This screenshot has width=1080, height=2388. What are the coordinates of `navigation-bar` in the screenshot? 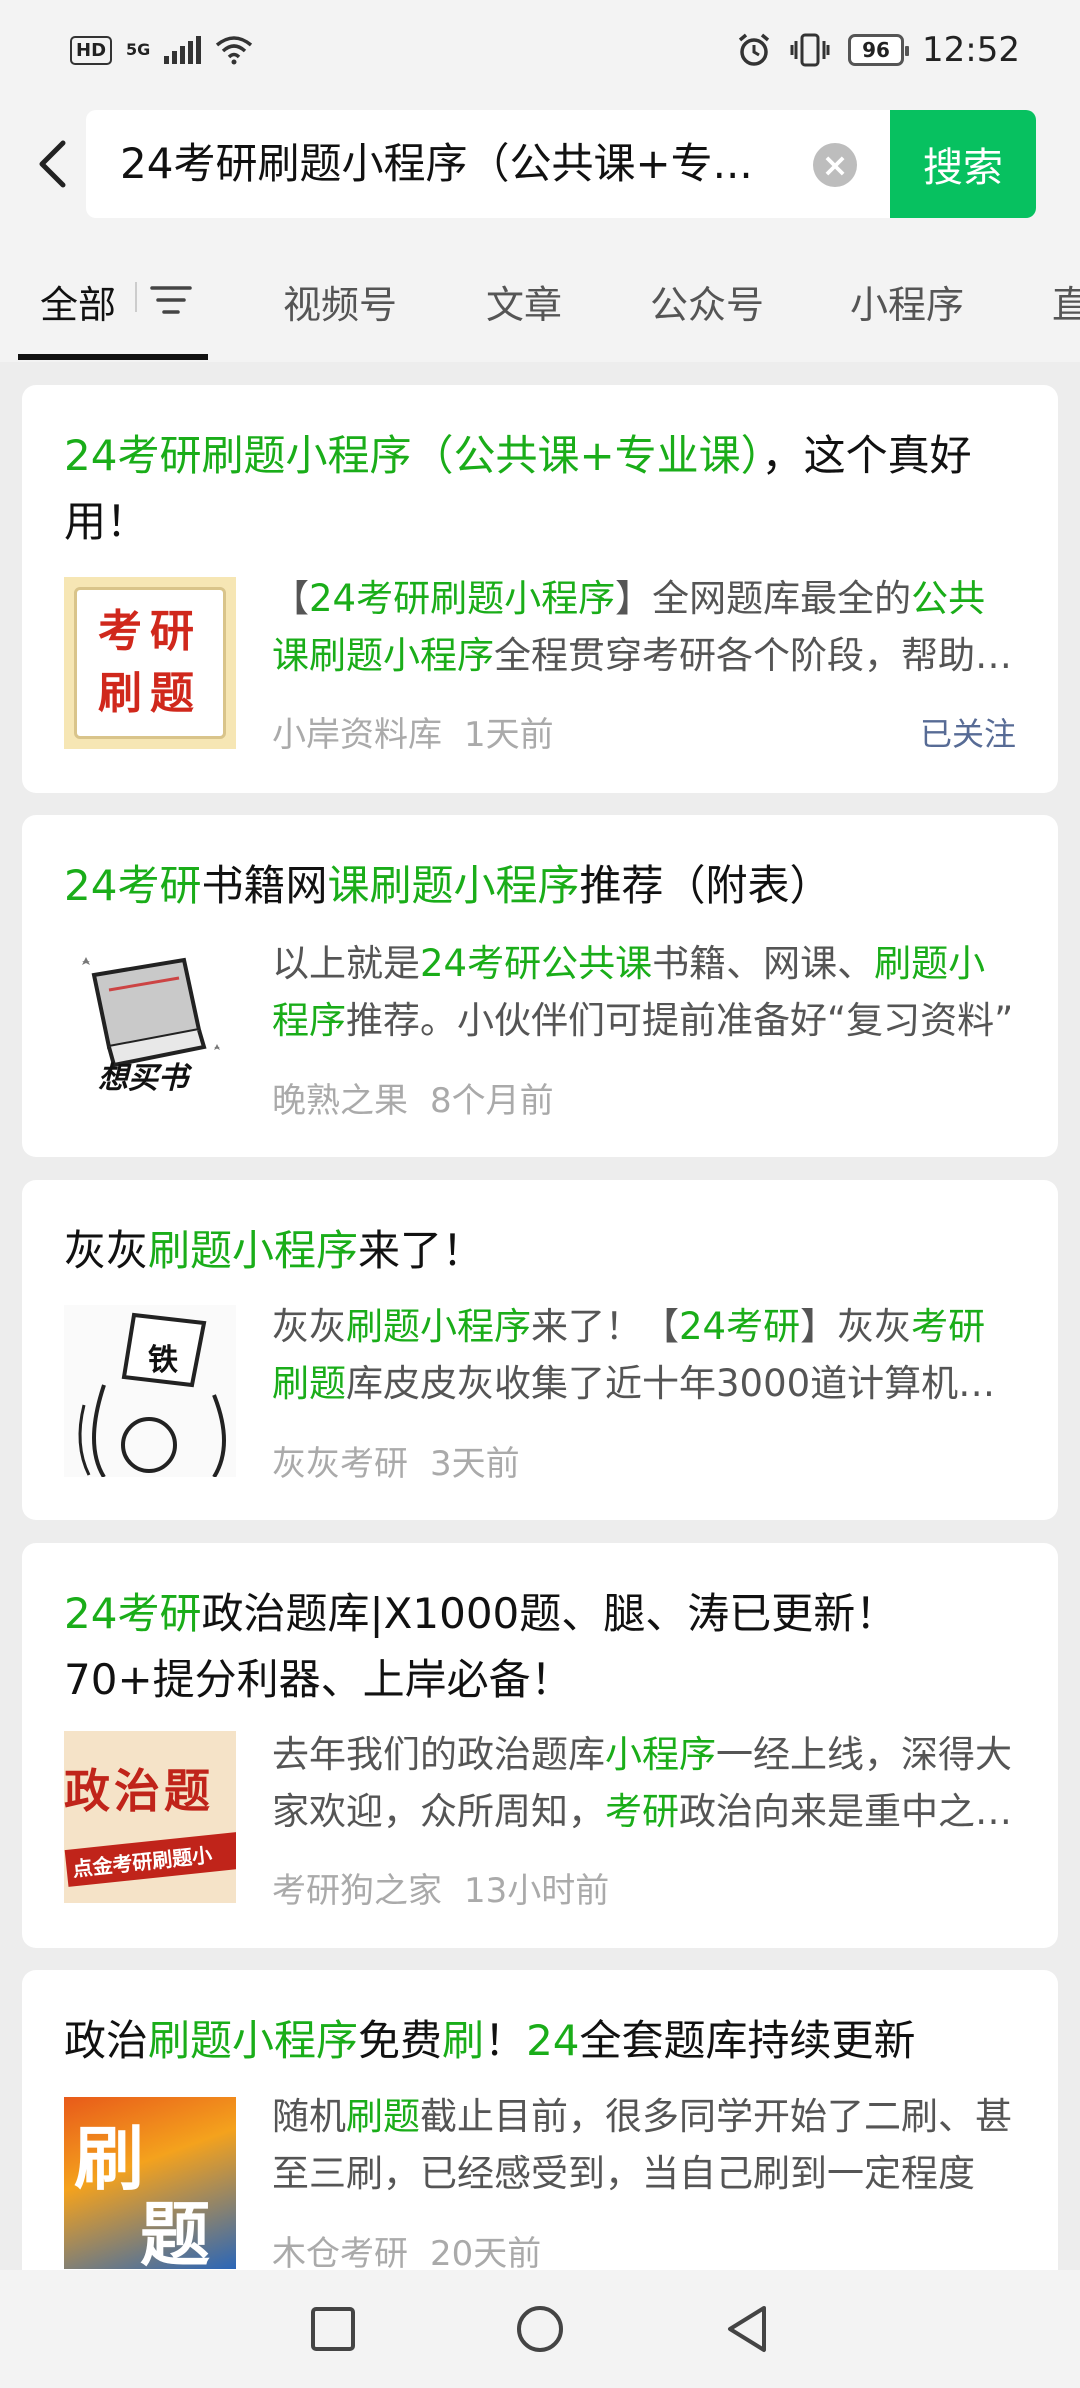 It's located at (540, 2329).